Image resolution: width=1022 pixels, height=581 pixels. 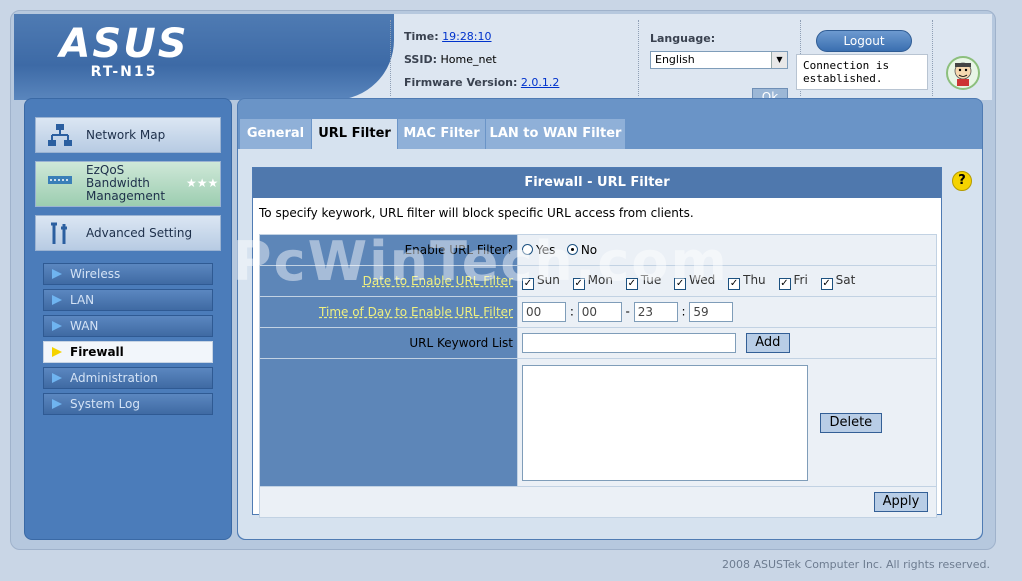 I want to click on yes-label: Yes, so click(x=546, y=250).